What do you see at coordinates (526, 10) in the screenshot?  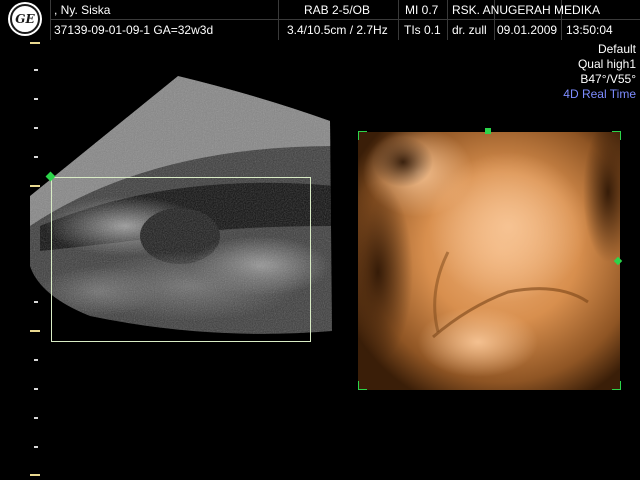 I see `hospital-name: RSK. ANUGERAH MEDIKA` at bounding box center [526, 10].